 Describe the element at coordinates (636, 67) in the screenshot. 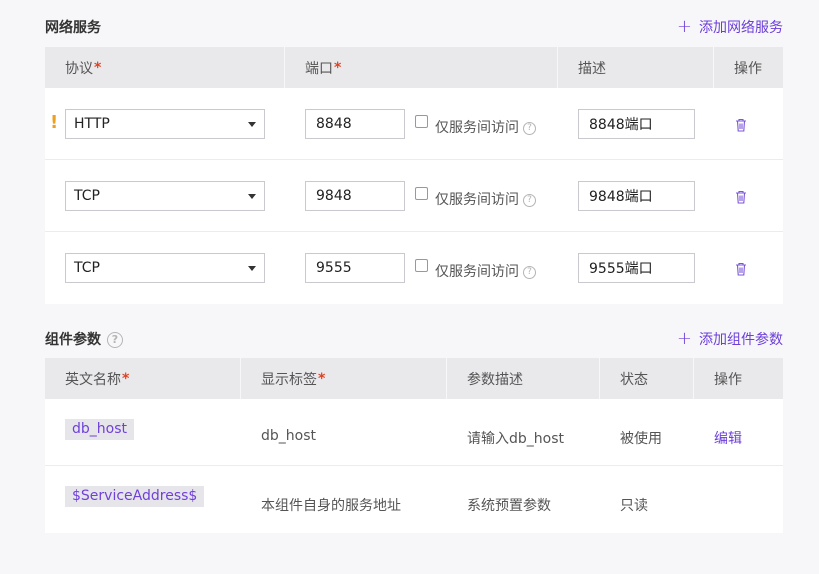

I see `header-desc: 描述` at that location.